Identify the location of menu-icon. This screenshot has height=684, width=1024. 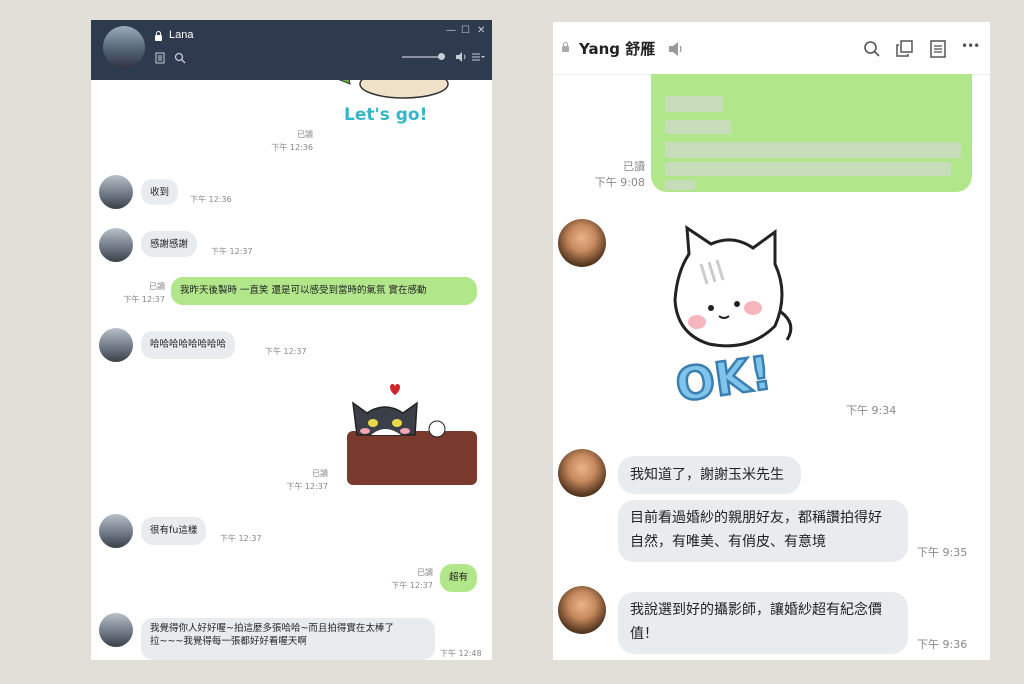
(478, 57).